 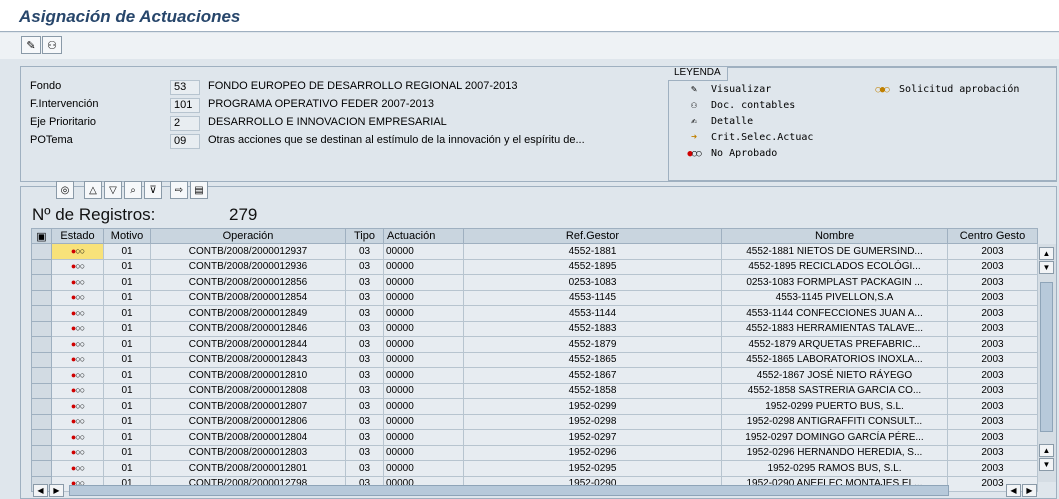 I want to click on col-estado: Estado, so click(x=77, y=236).